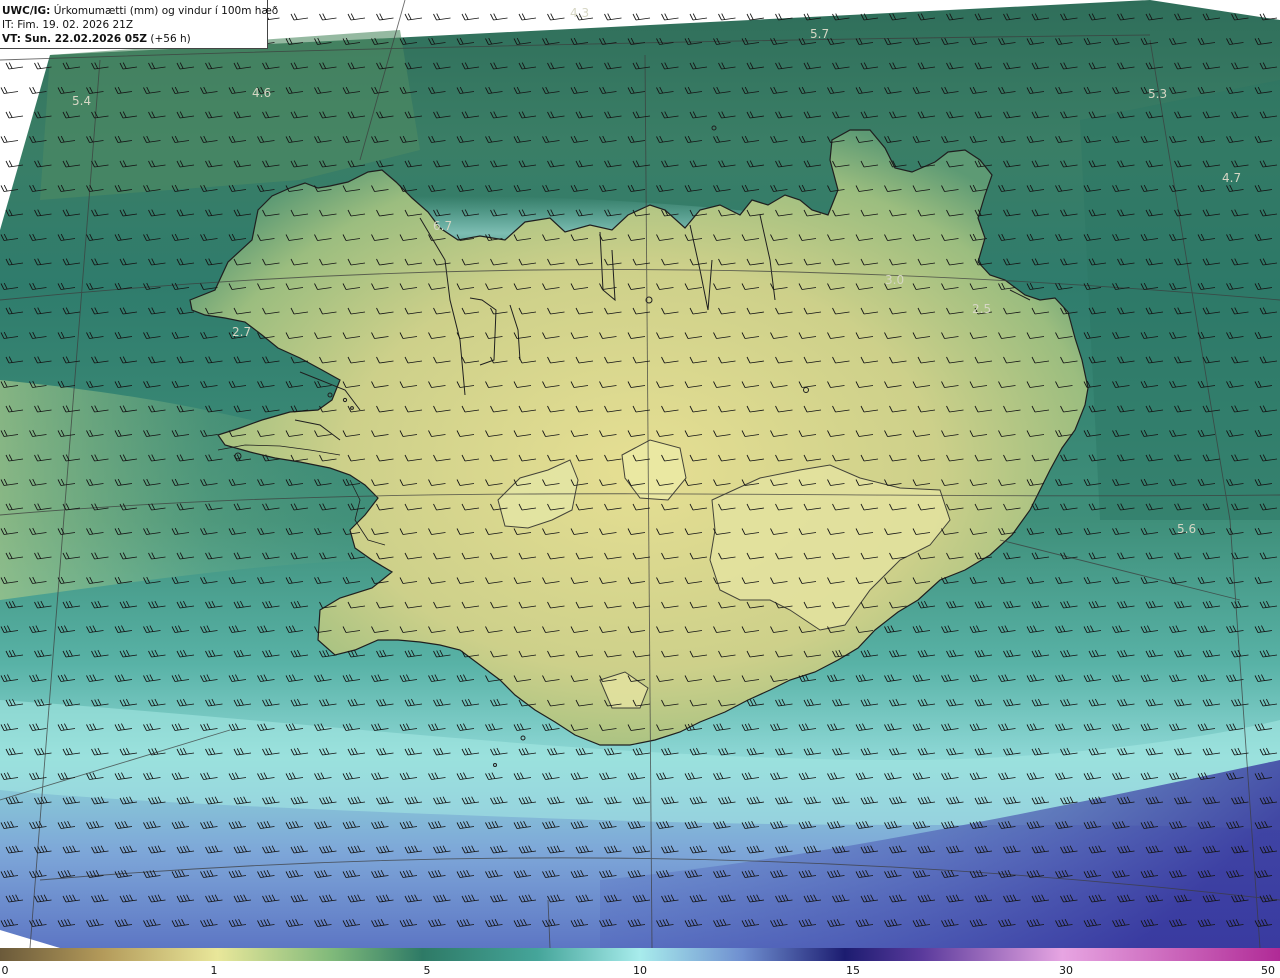 Image resolution: width=1280 pixels, height=978 pixels. Describe the element at coordinates (853, 970) in the screenshot. I see `colorbar-tick: 15` at that location.